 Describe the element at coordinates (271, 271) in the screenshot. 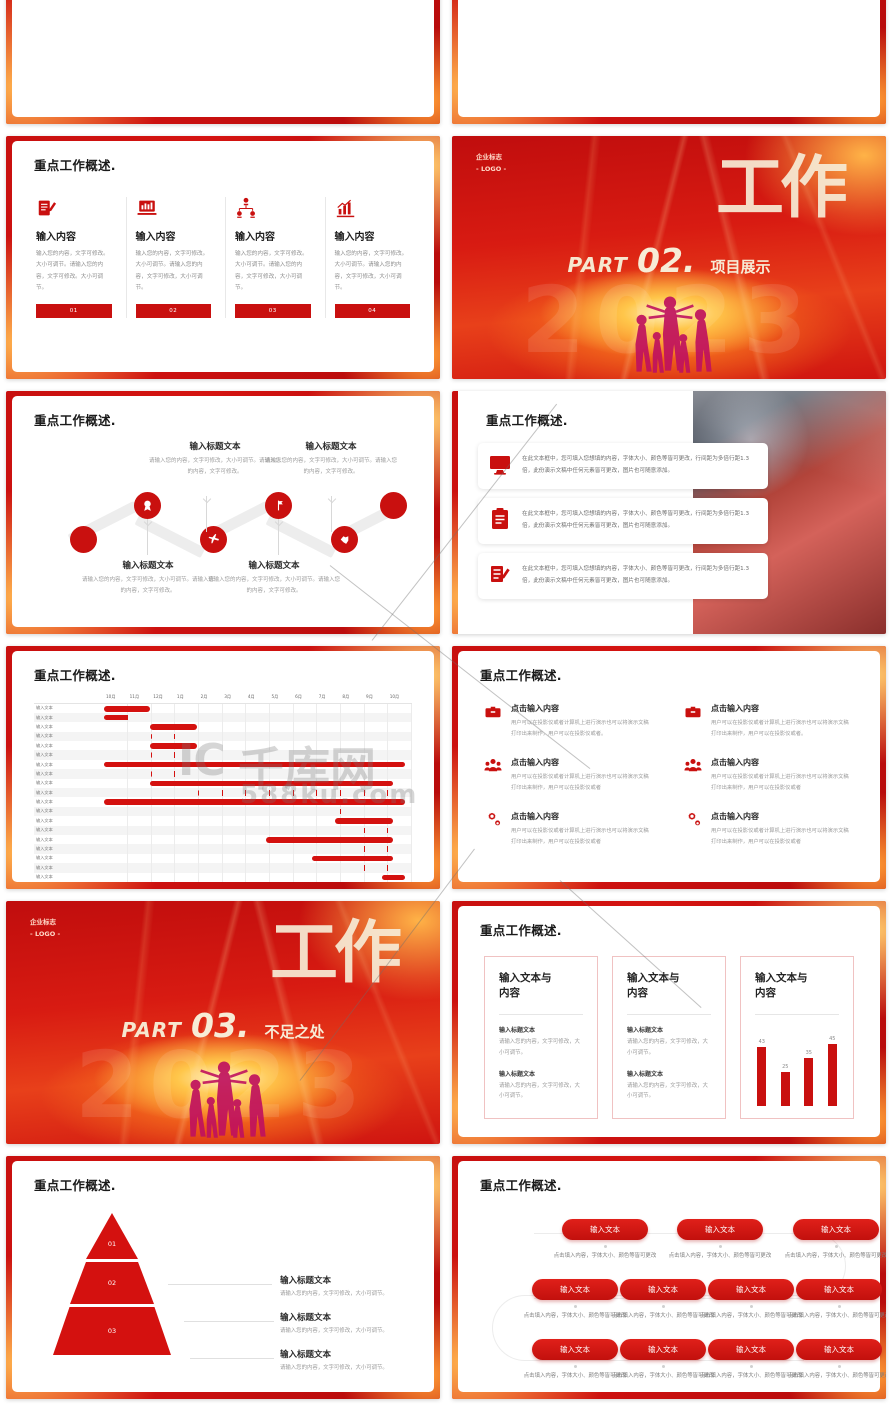

I see `column-body: 输入您的内容，文字可修改。大小可调节。请输入您的内容，文字可修改，大小可调节。` at that location.